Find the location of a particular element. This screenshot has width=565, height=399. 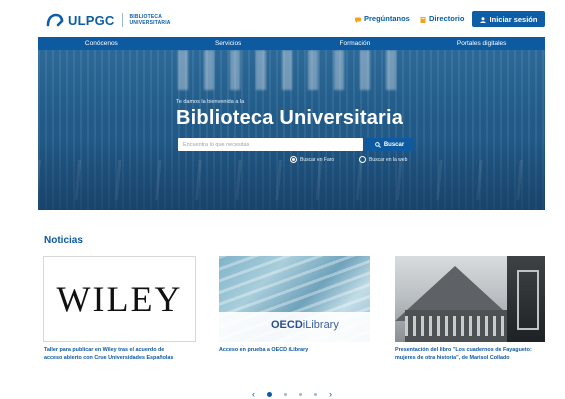

ask-us-label: Pregúntanos is located at coordinates (387, 18).